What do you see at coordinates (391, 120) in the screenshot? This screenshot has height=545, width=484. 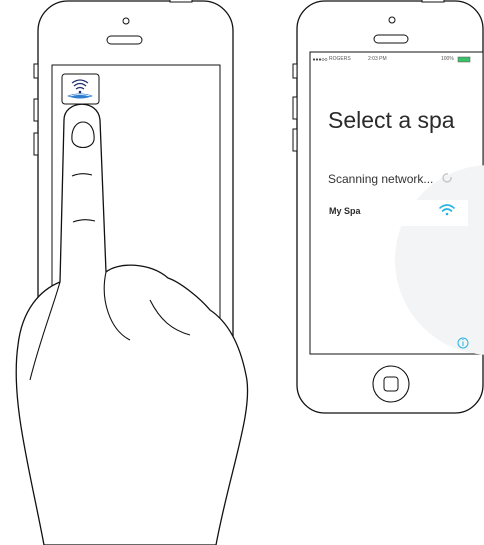 I see `page-title: Select a spa` at bounding box center [391, 120].